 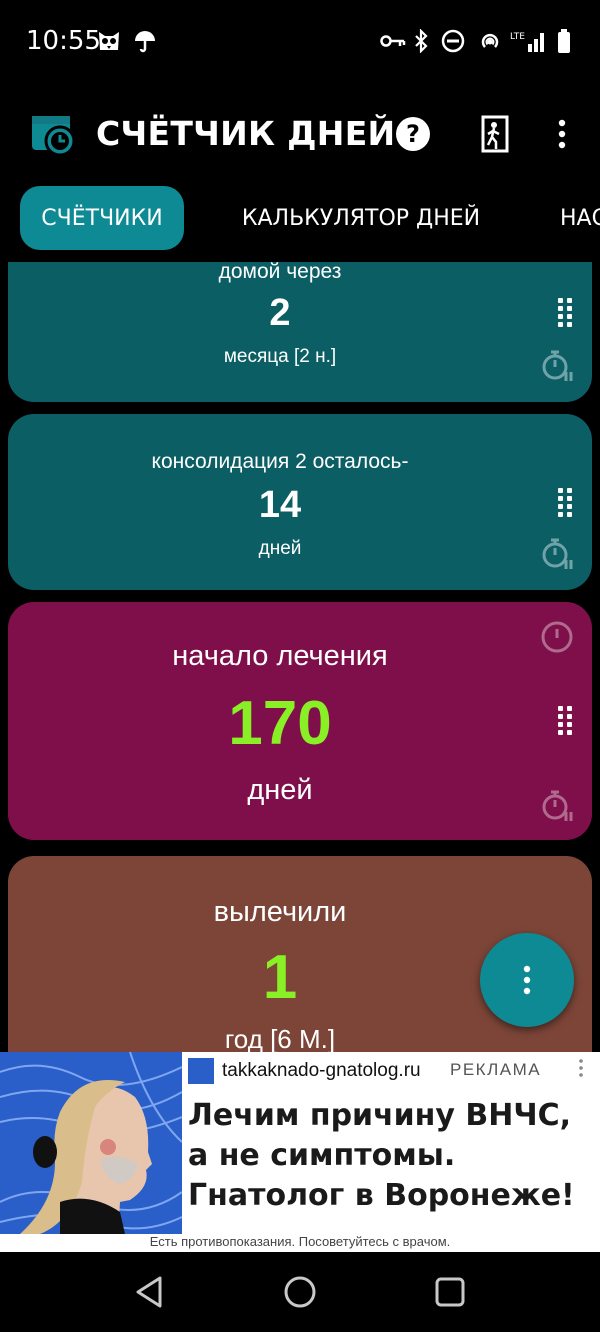 What do you see at coordinates (280, 912) in the screenshot?
I see `counter-title: вылечили` at bounding box center [280, 912].